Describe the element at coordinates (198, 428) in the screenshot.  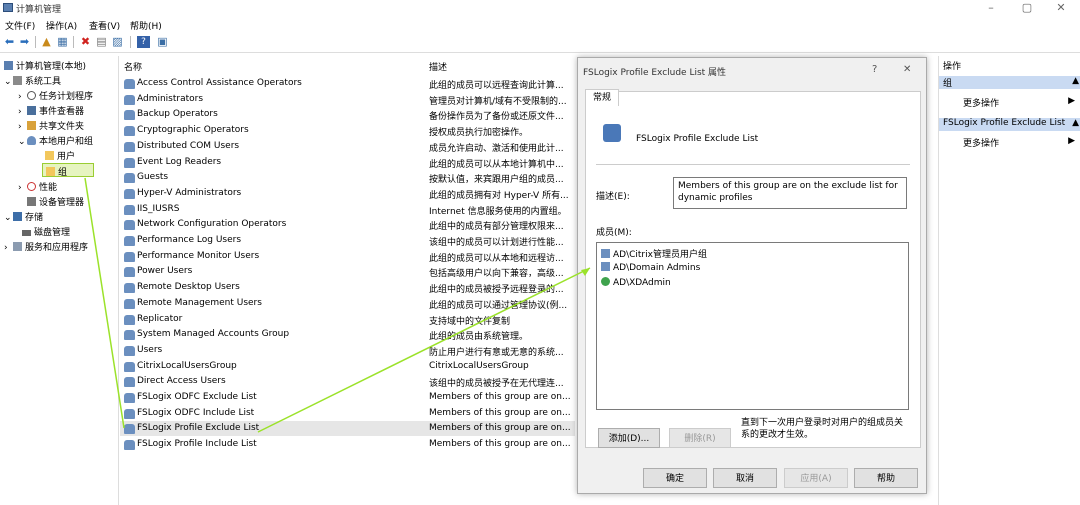
I see `group-name-cell: FSLogix Profile Exclude List` at that location.